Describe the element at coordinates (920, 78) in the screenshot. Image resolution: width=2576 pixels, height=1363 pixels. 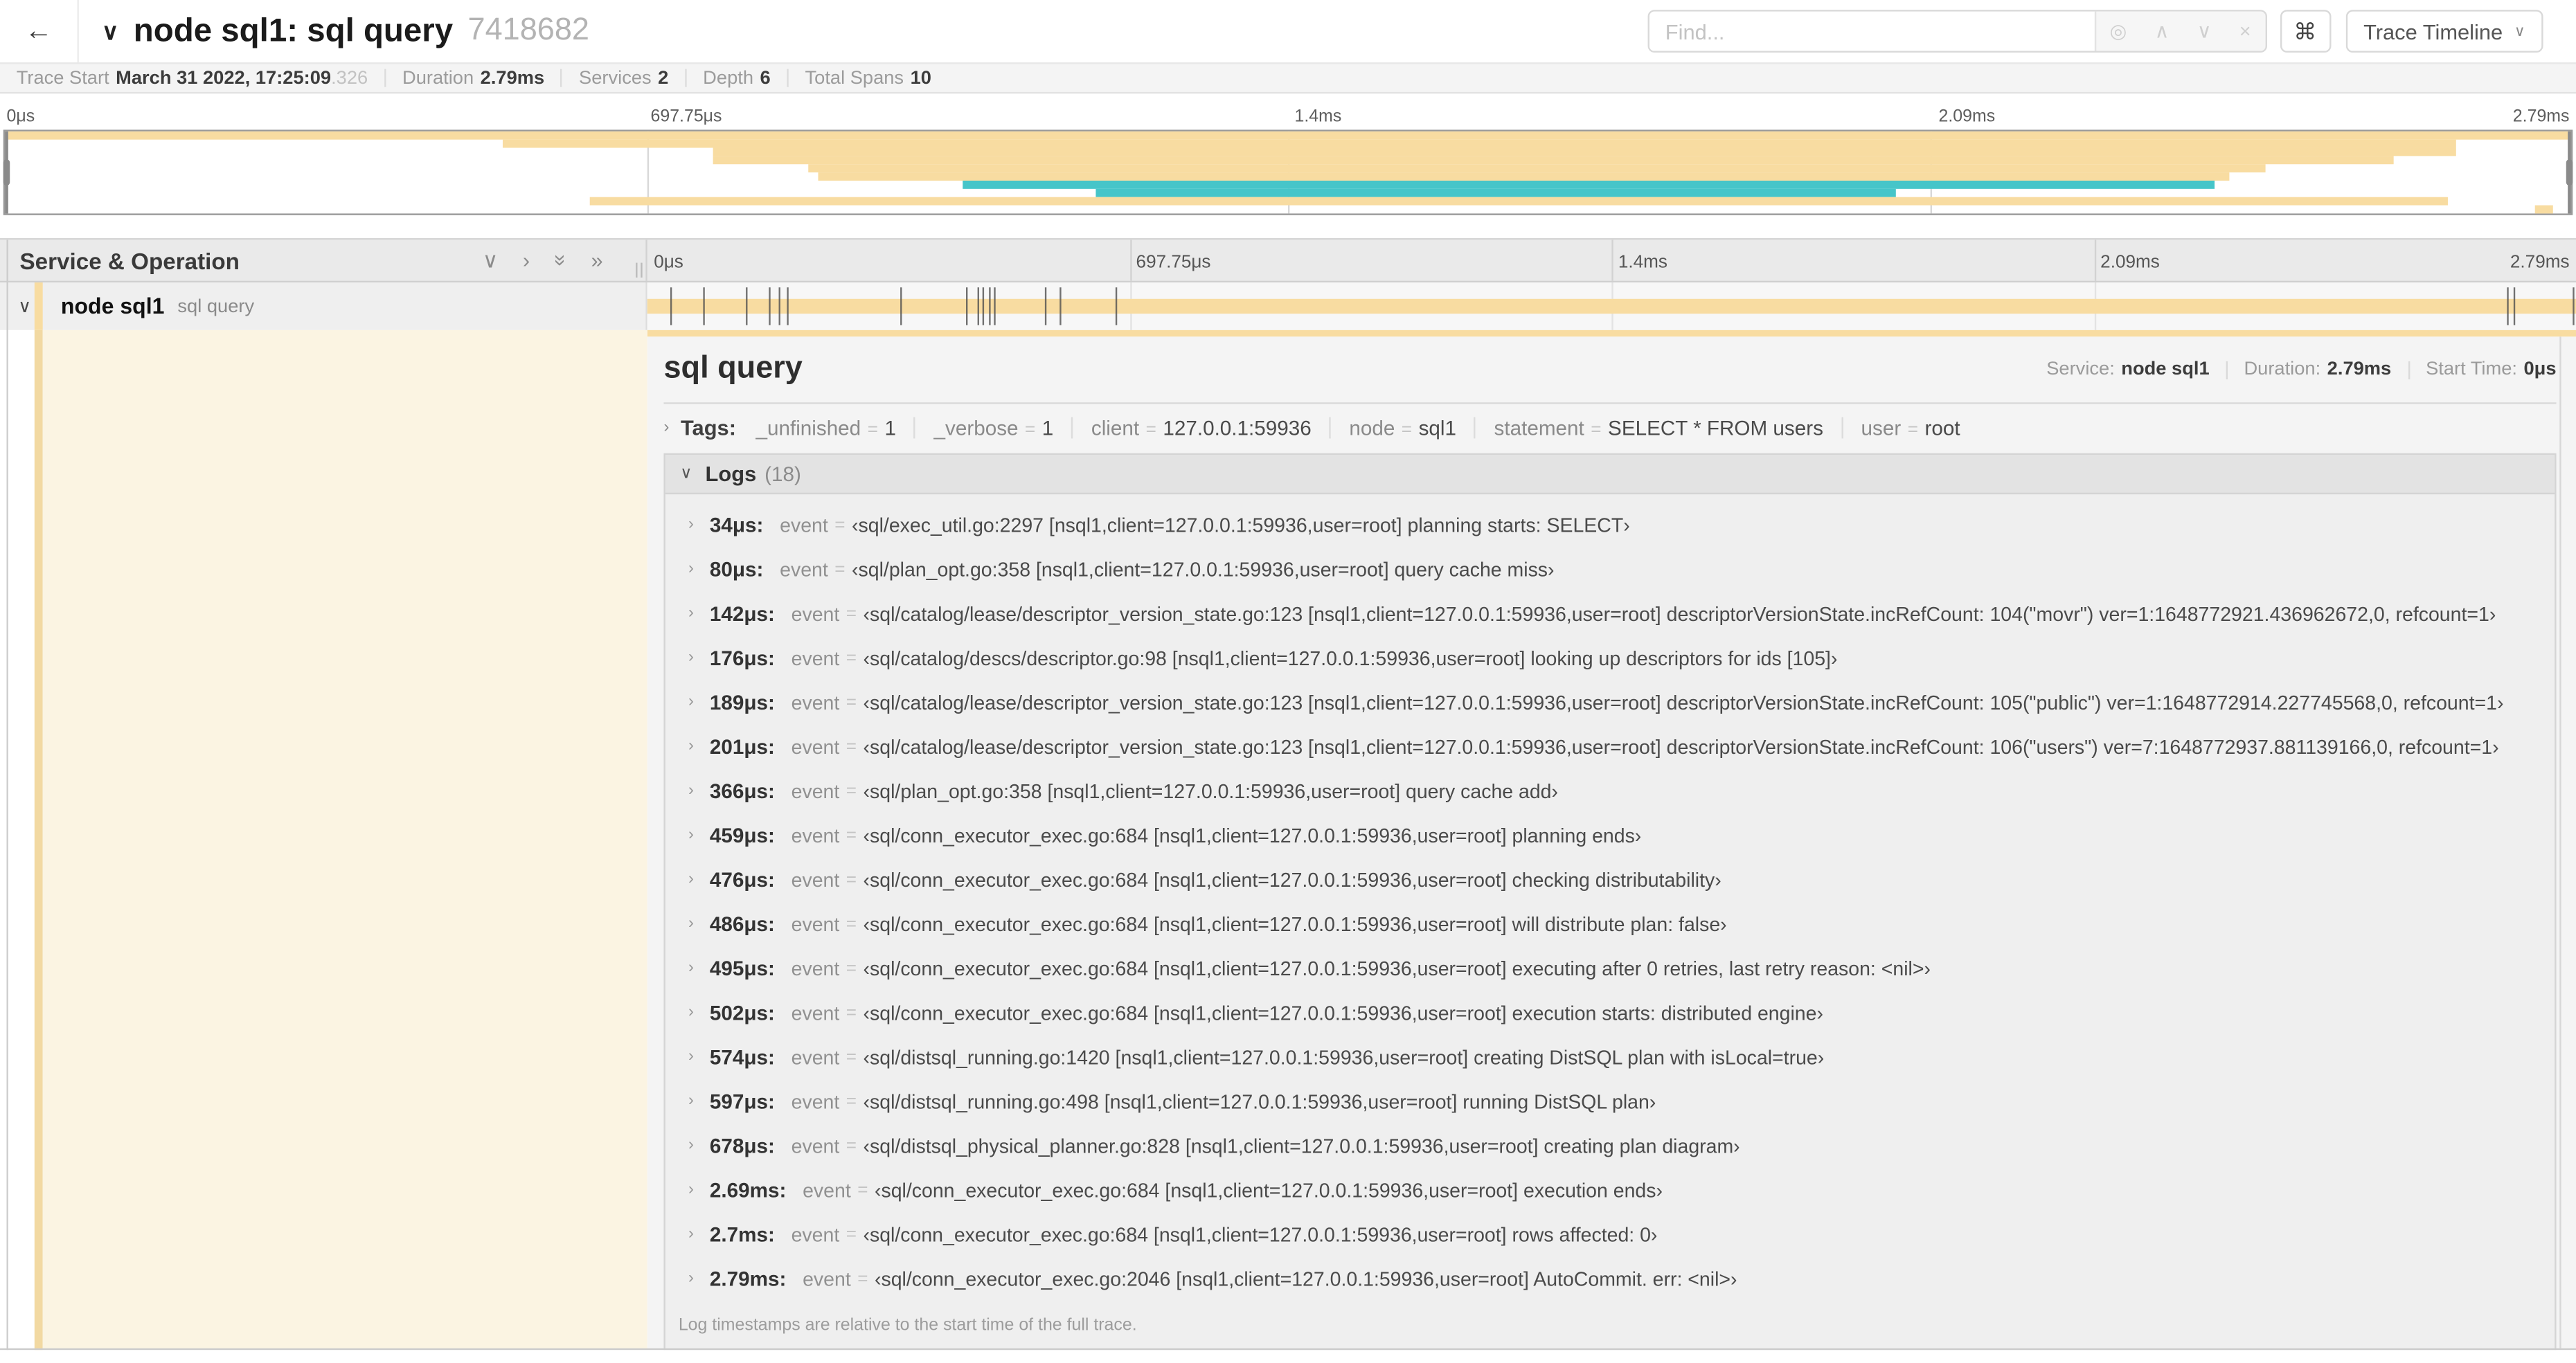
I see `summary-value: 10` at that location.